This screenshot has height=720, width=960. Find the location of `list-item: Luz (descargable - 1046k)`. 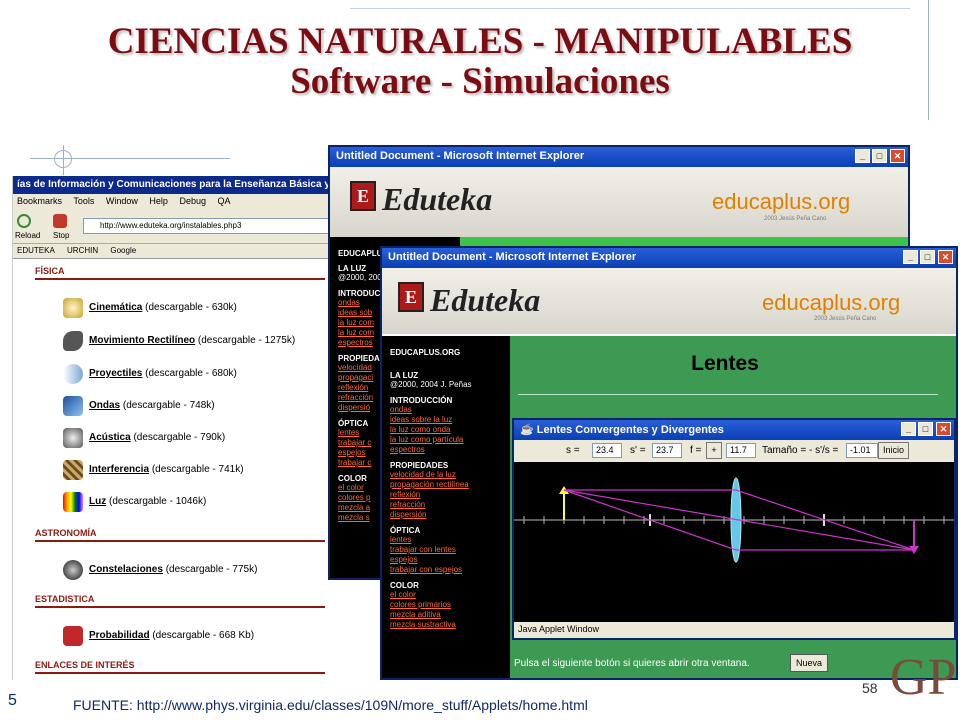

list-item: Luz (descargable - 1046k) is located at coordinates (147, 501).